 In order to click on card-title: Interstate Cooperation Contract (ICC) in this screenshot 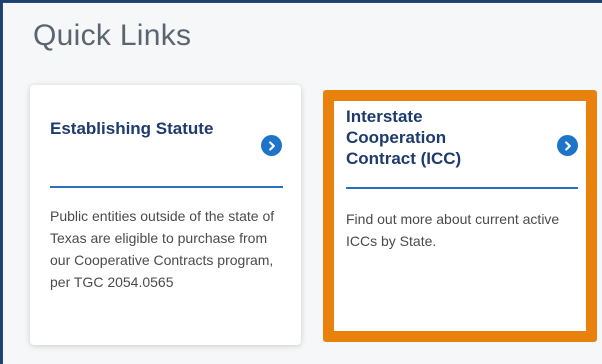, I will do `click(421, 137)`.